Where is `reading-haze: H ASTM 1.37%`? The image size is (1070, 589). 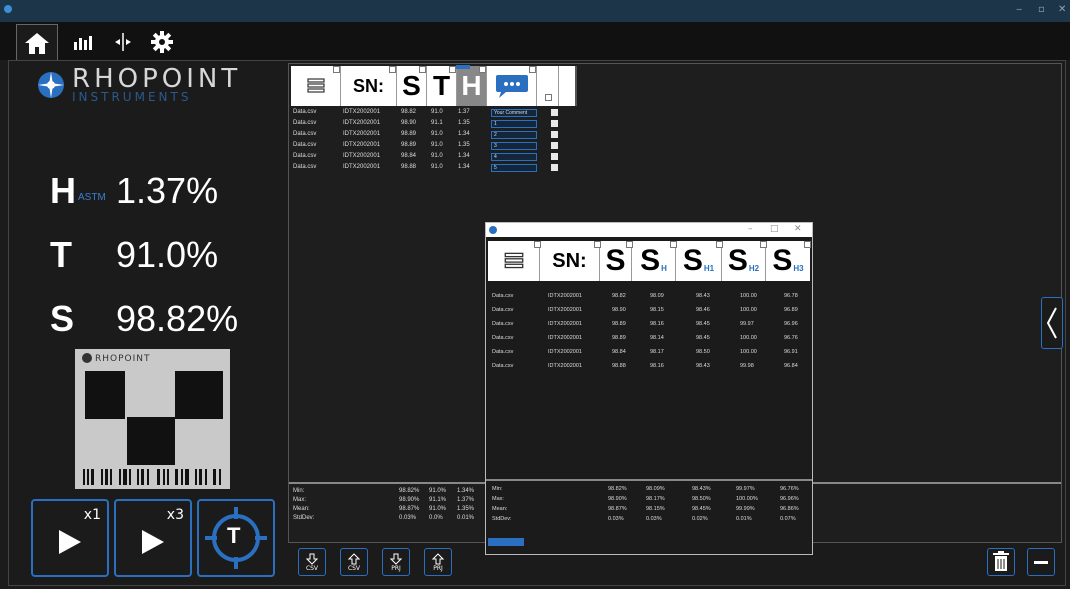
reading-haze: H ASTM 1.37% is located at coordinates (134, 191).